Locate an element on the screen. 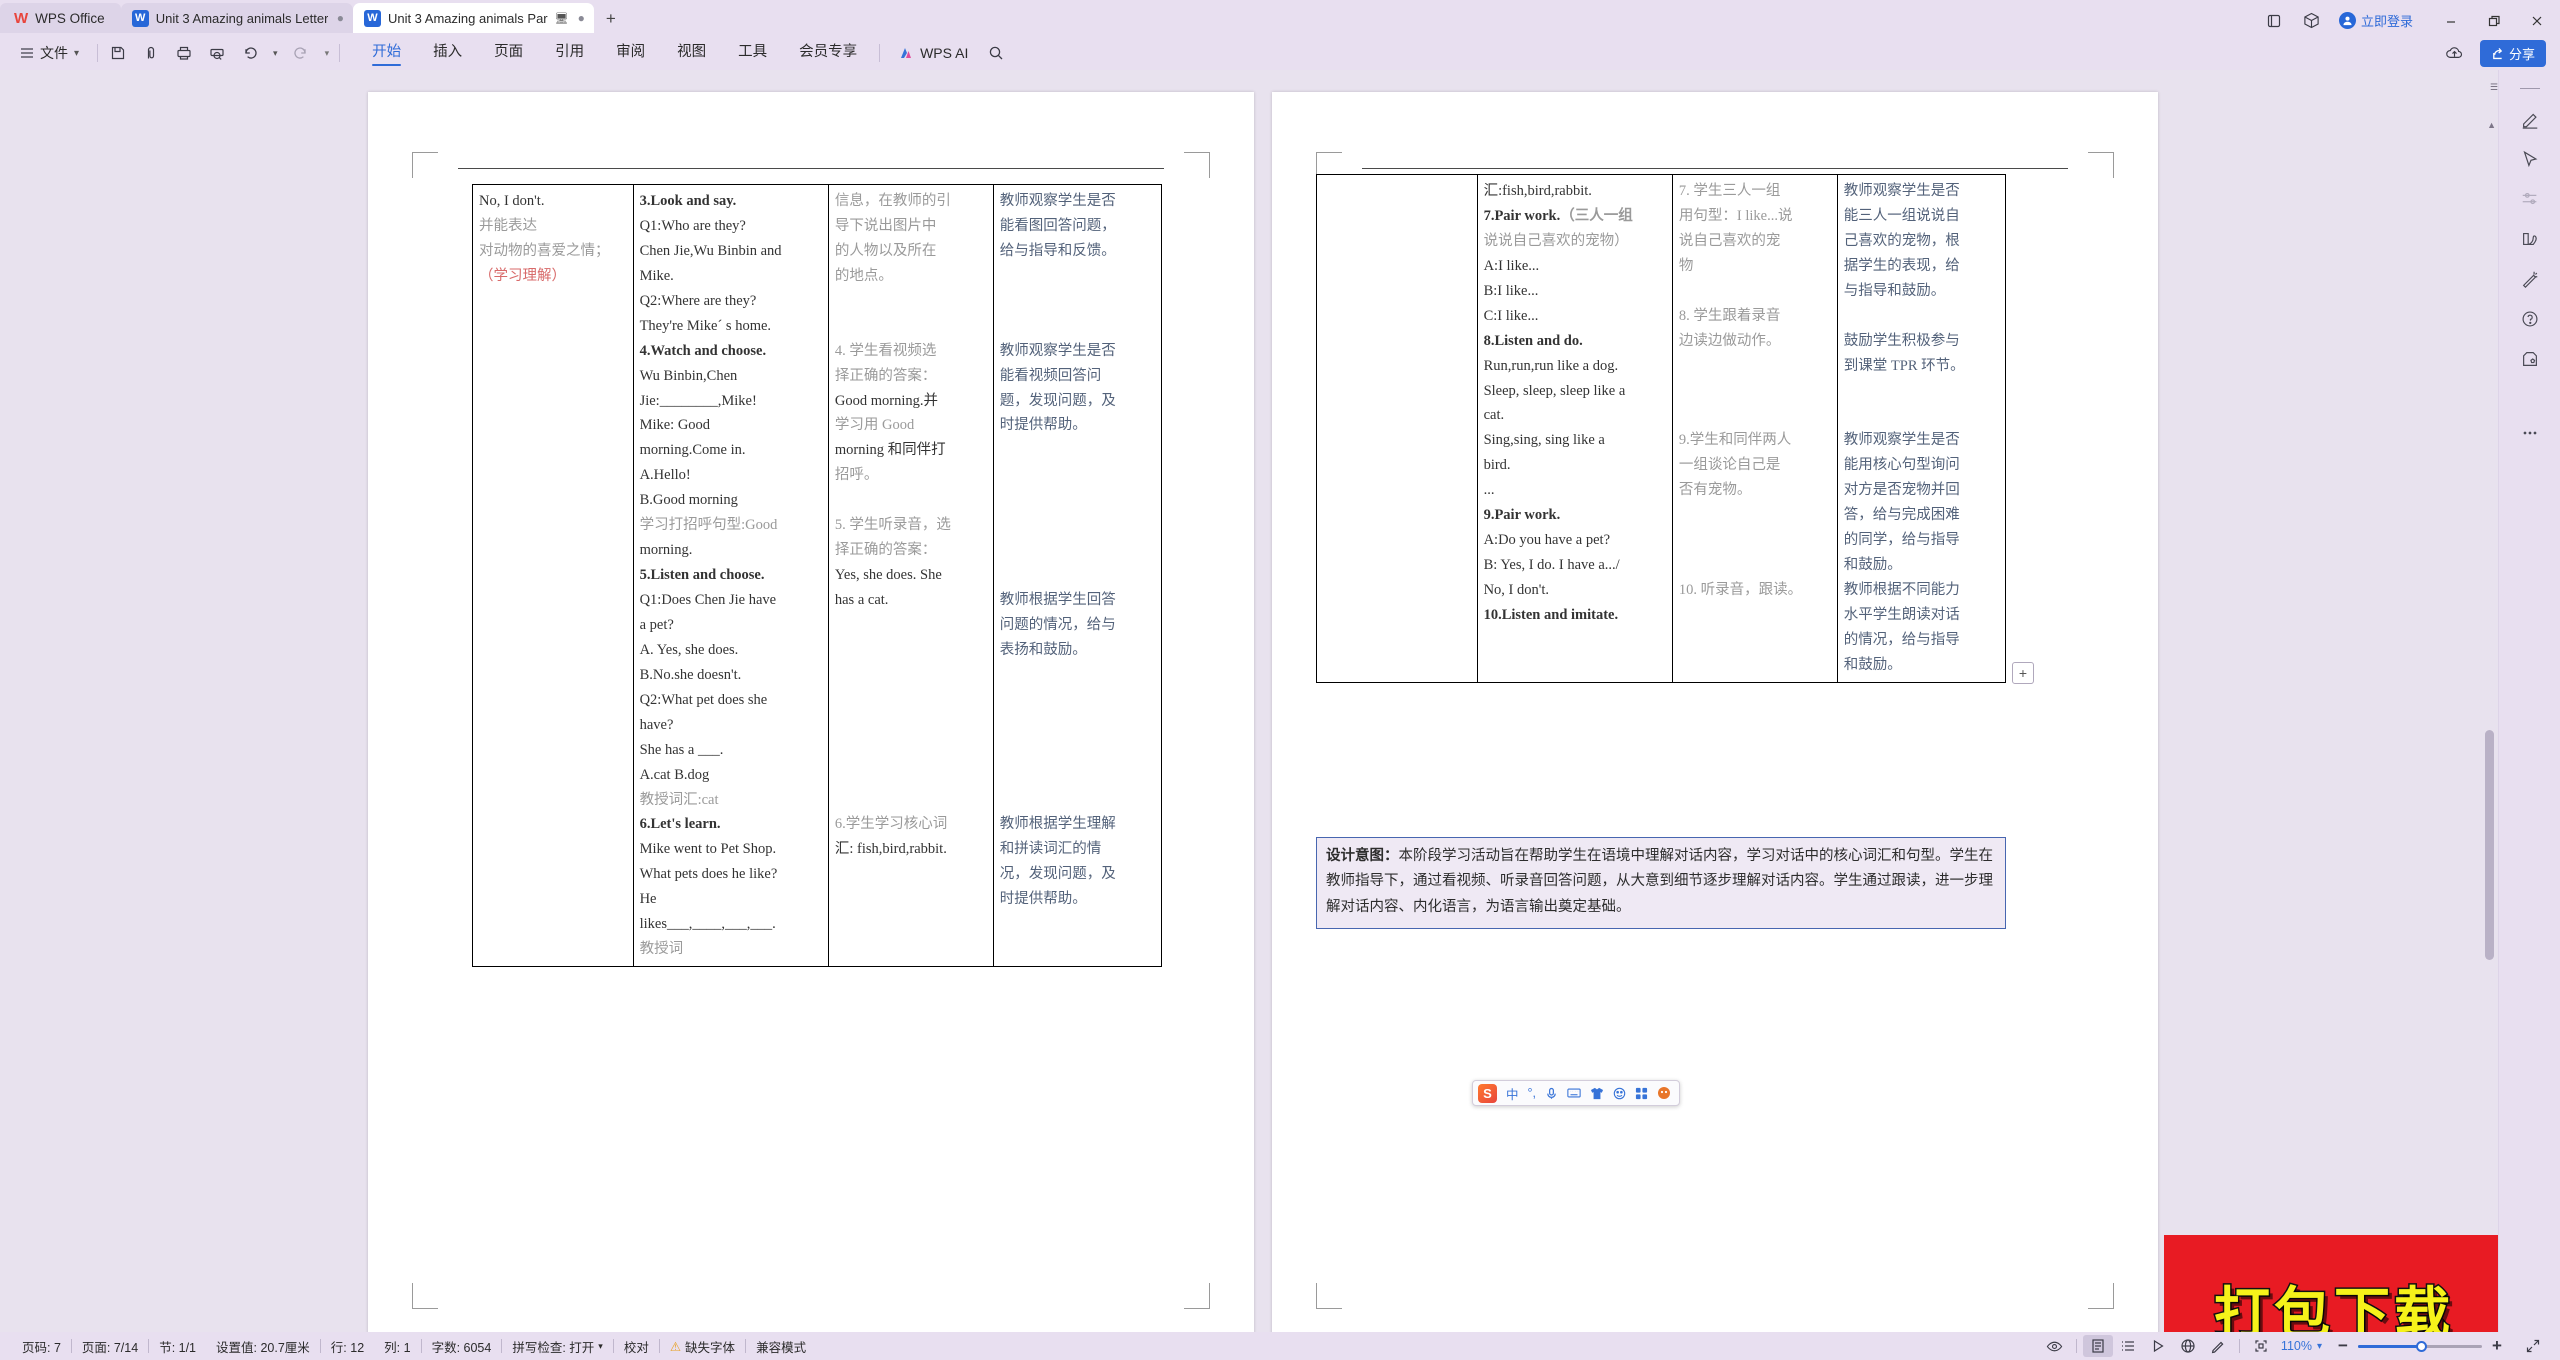 The width and height of the screenshot is (2560, 1360). ribbon-tab-review: 审阅 is located at coordinates (630, 53).